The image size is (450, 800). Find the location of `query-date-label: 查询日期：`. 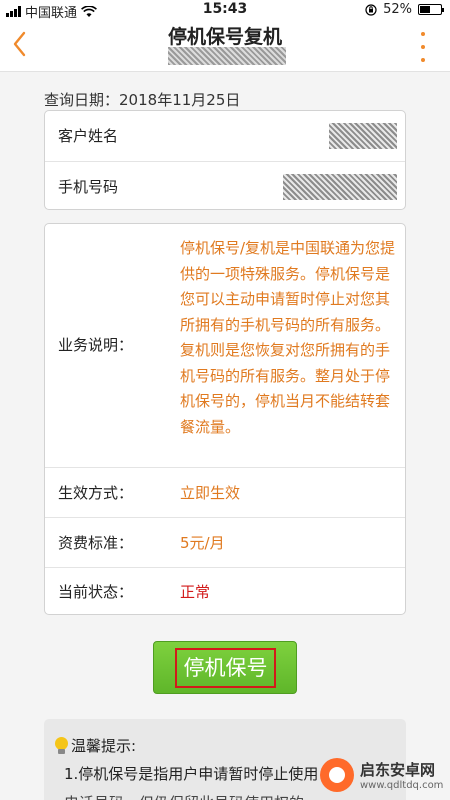

query-date-label: 查询日期： is located at coordinates (82, 100).